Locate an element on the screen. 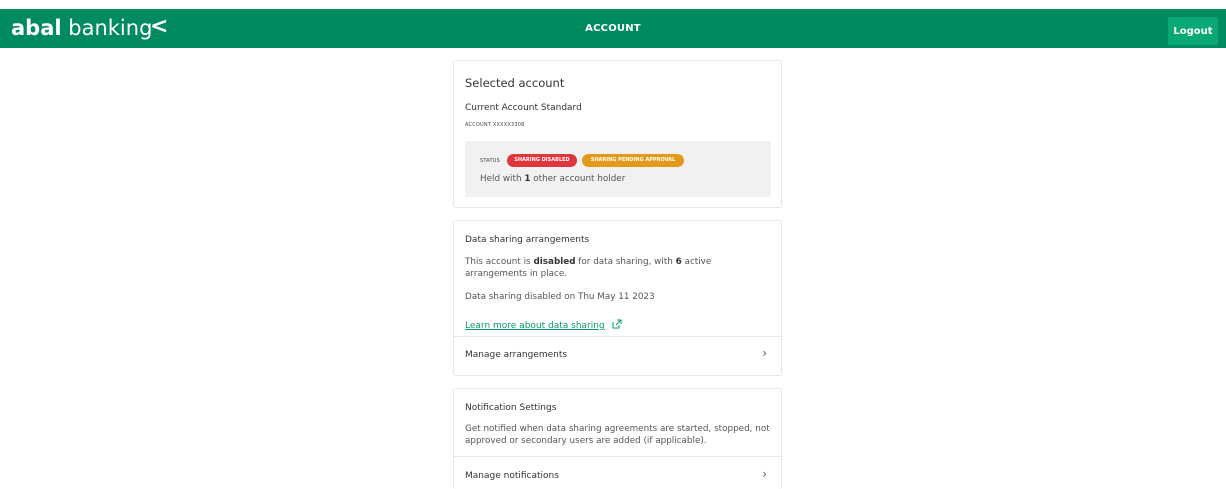  account-holders-text: Held with 1 other account holder is located at coordinates (552, 179).